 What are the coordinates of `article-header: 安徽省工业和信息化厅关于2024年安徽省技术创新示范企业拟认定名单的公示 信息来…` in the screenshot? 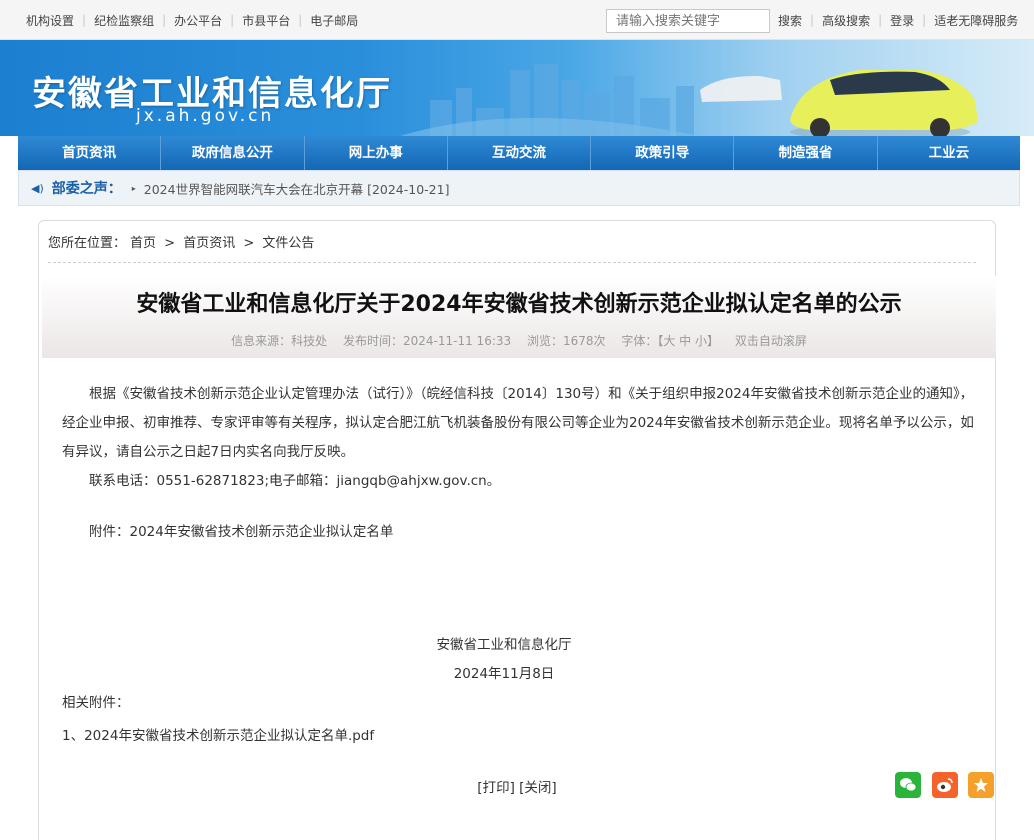 It's located at (519, 317).